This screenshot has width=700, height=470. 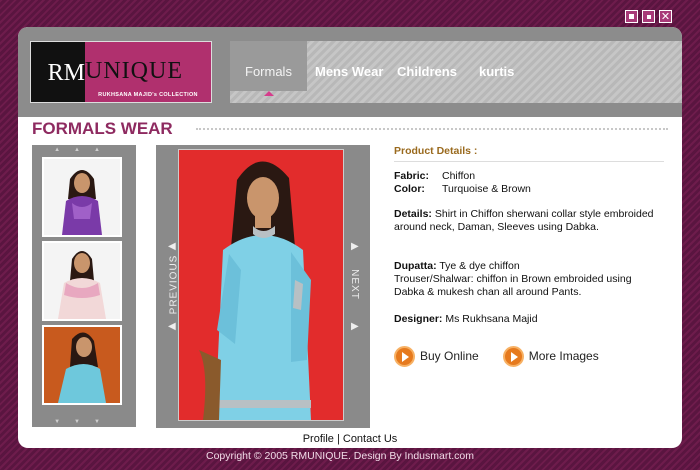 I want to click on nav-item-formals: Formals, so click(x=268, y=66).